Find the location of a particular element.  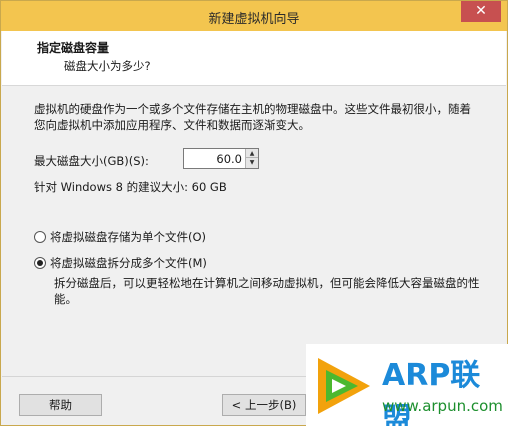

disk-size-stepper: ▲ ▼ is located at coordinates (221, 158).